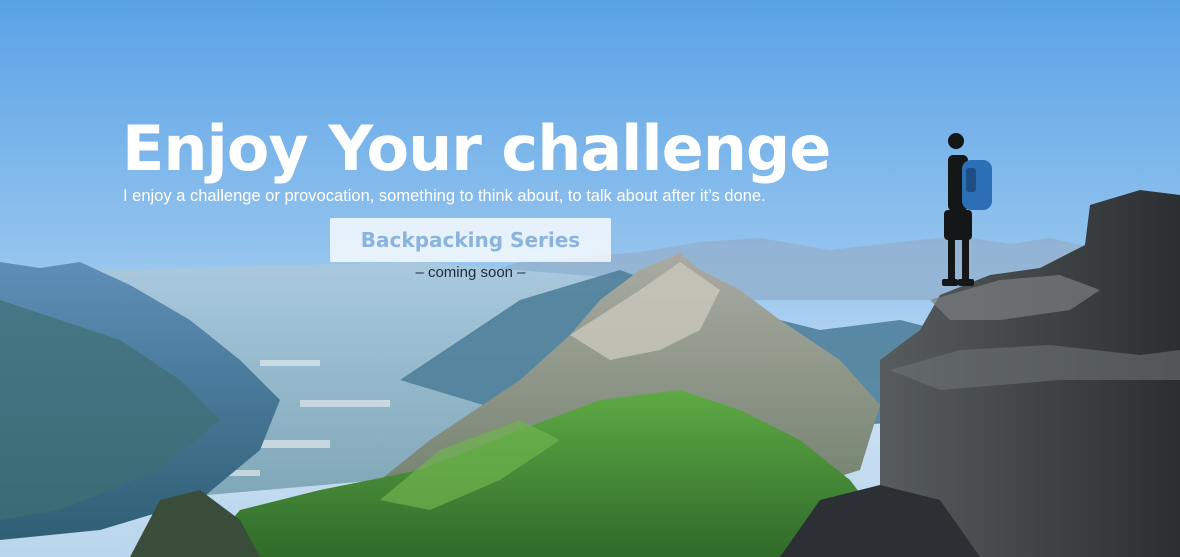 This screenshot has width=1180, height=557. What do you see at coordinates (476, 148) in the screenshot?
I see `hero-headline: Enjoy Your challenge` at bounding box center [476, 148].